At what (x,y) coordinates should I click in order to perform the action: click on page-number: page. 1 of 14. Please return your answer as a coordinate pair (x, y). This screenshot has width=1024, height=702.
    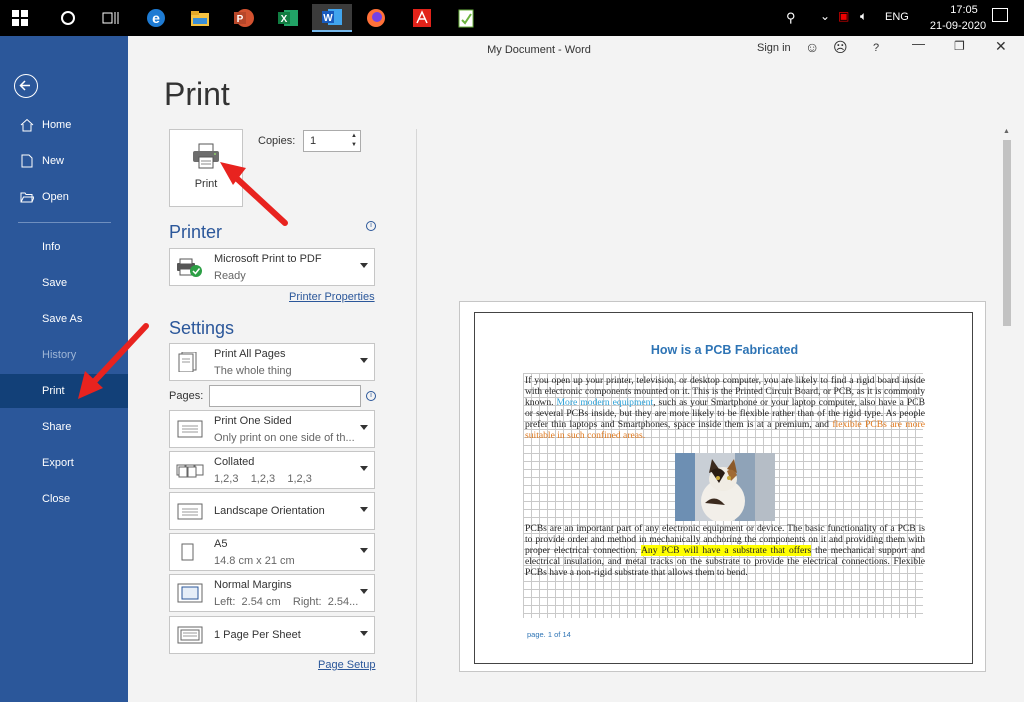
    Looking at the image, I should click on (549, 634).